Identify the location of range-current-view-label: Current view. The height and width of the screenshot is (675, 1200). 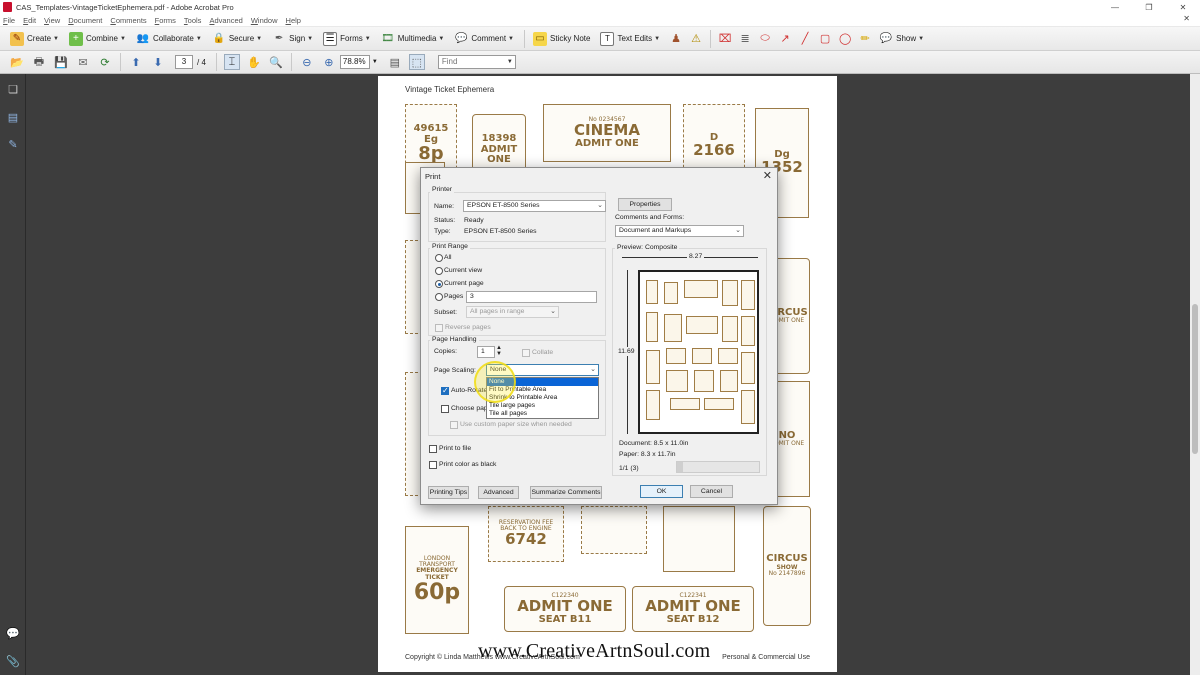
(463, 270).